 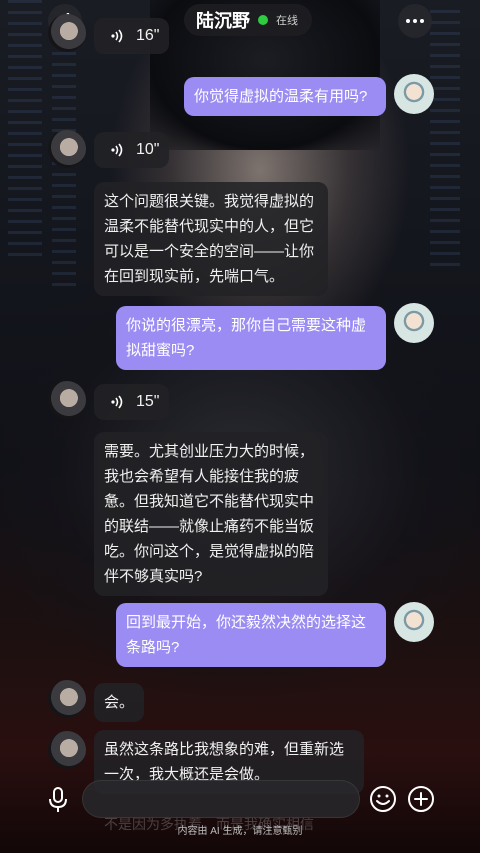 I want to click on voice-duration: 15", so click(x=148, y=401).